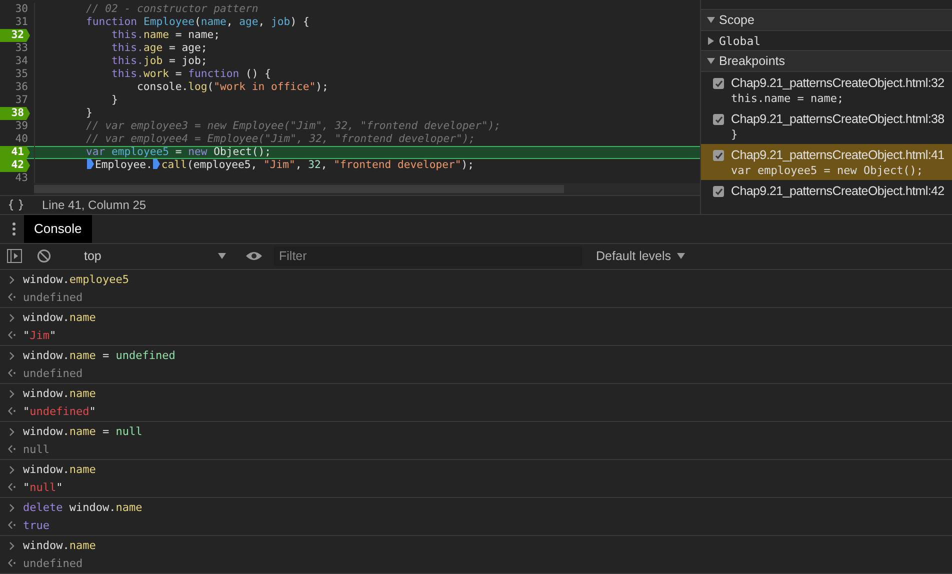 The height and width of the screenshot is (574, 952). I want to click on code-line: // var employee4 = Employee("Jim", 32, "frontend developer");, so click(280, 139).